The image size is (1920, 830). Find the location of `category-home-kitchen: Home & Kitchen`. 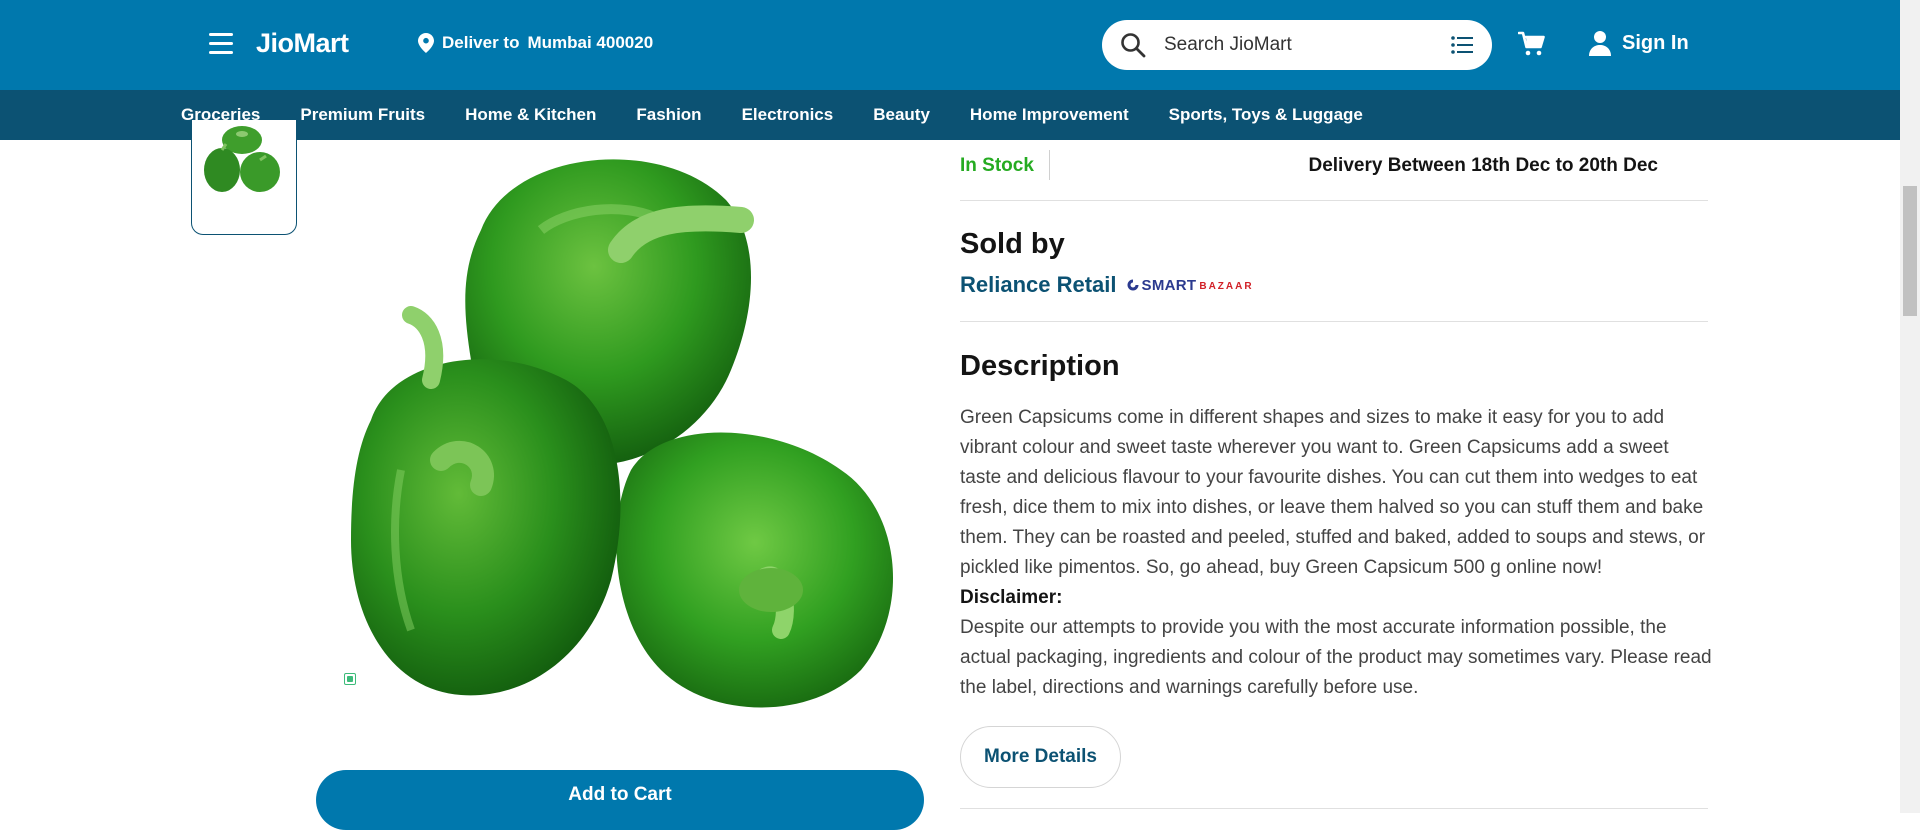

category-home-kitchen: Home & Kitchen is located at coordinates (530, 115).